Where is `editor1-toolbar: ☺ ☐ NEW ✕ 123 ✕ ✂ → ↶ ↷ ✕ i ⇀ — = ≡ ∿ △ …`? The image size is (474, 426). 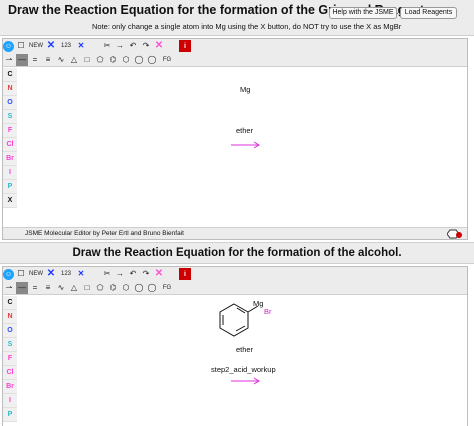 editor1-toolbar: ☺ ☐ NEW ✕ 123 ✕ ✂ → ↶ ↷ ✕ i ⇀ — = ≡ ∿ △ … is located at coordinates (235, 53).